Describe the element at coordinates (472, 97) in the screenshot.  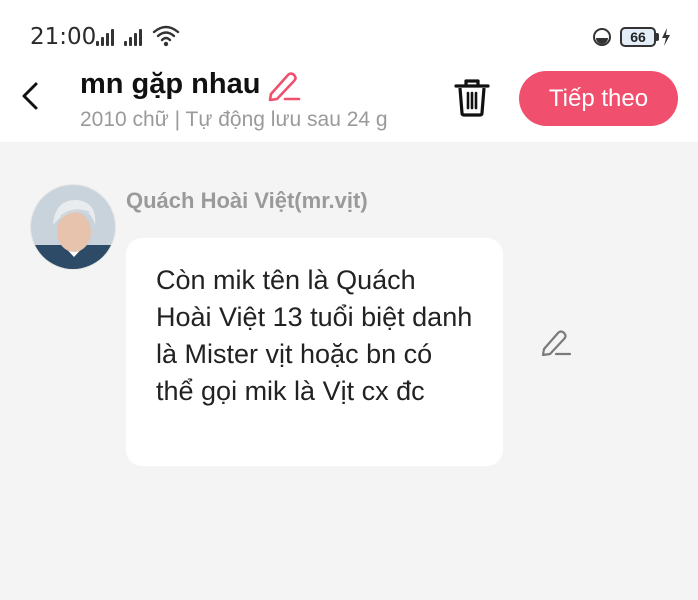
I see `trash-icon` at that location.